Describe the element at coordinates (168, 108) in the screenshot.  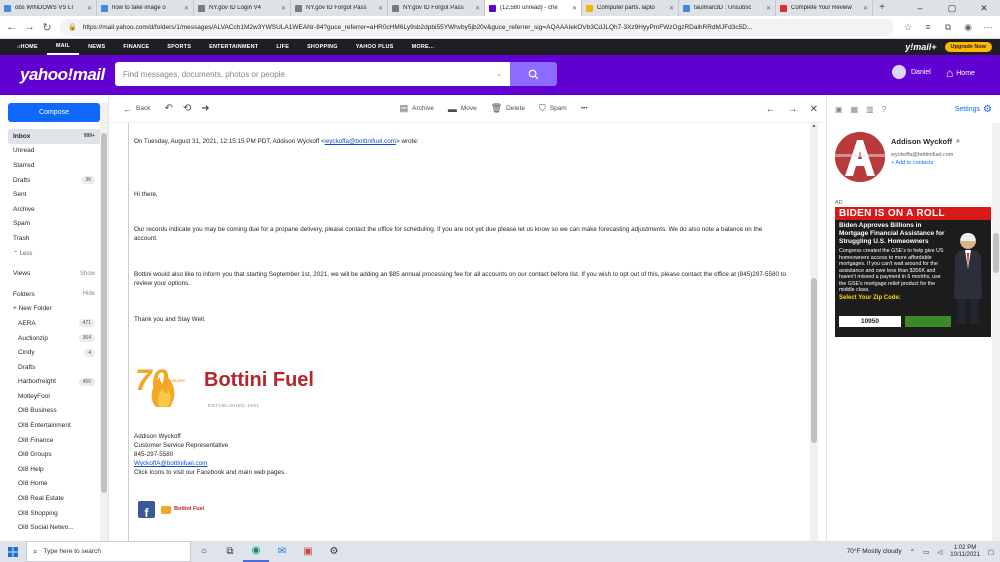
I see `reply-button: ↶` at that location.